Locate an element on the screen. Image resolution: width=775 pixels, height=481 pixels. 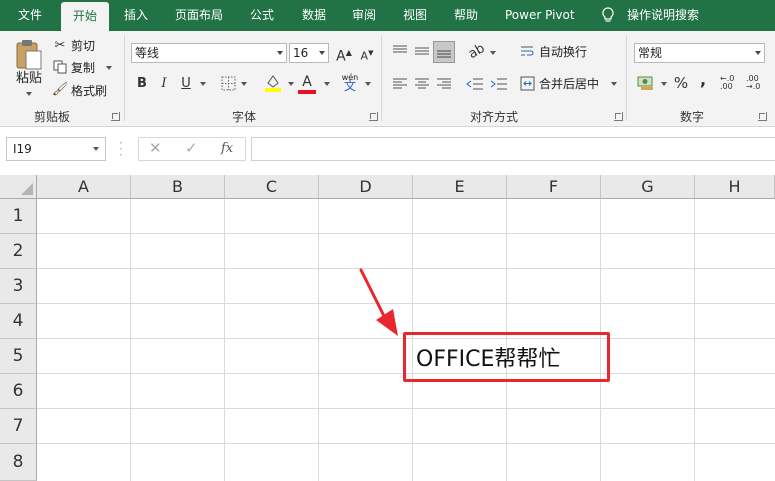
grow-font-button: A▲ is located at coordinates (344, 53).